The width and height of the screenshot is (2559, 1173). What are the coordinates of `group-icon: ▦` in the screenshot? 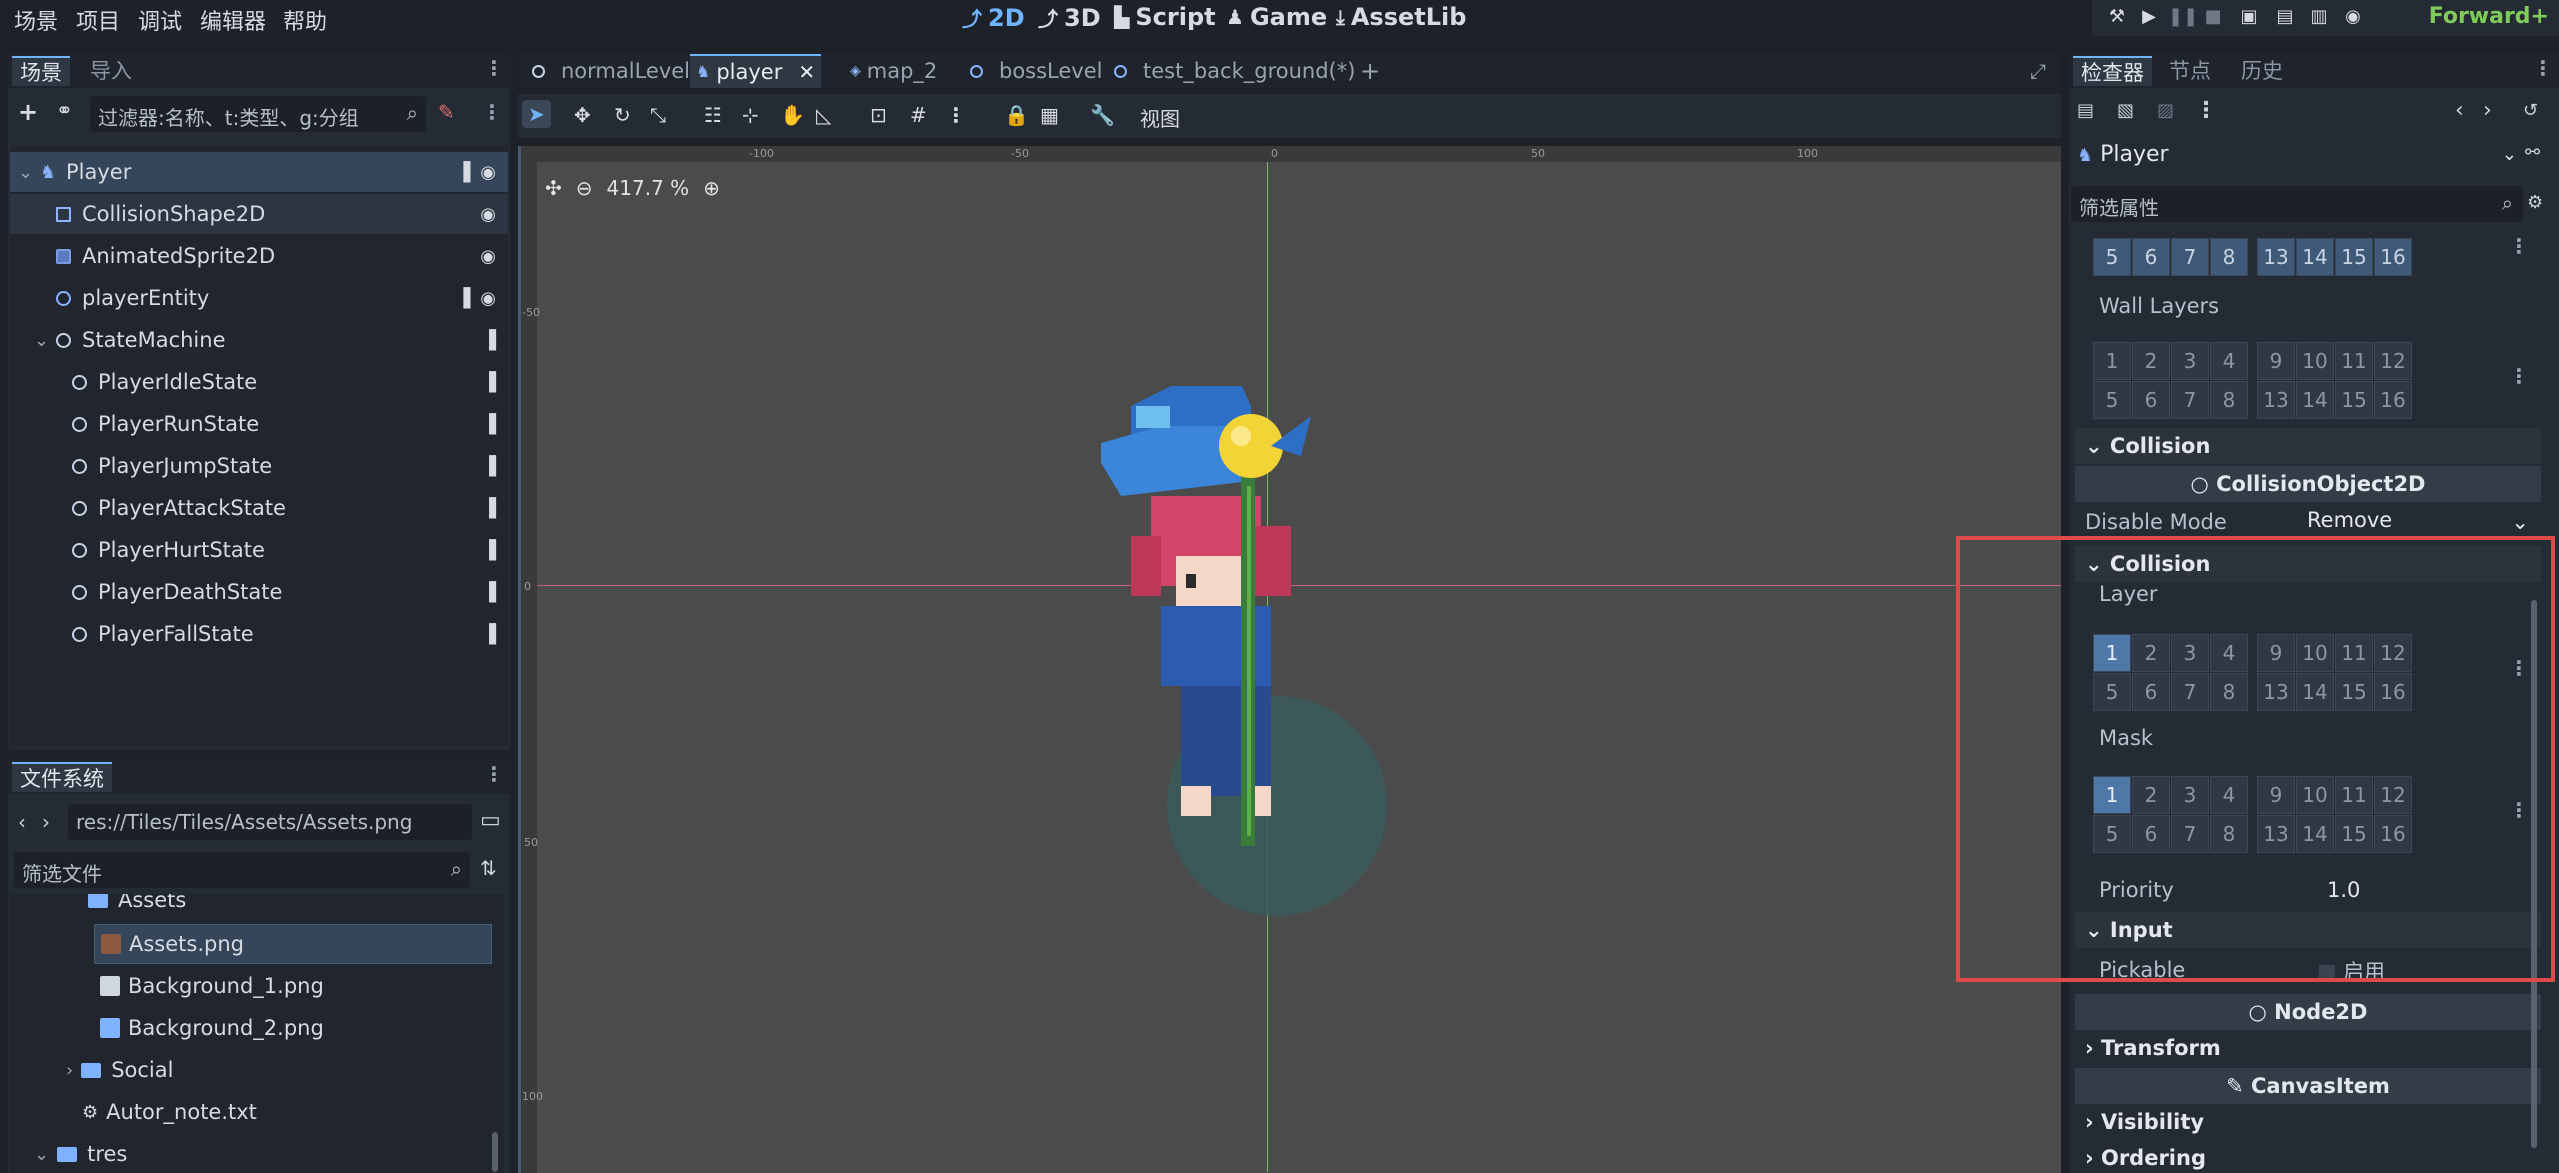 It's located at (1049, 115).